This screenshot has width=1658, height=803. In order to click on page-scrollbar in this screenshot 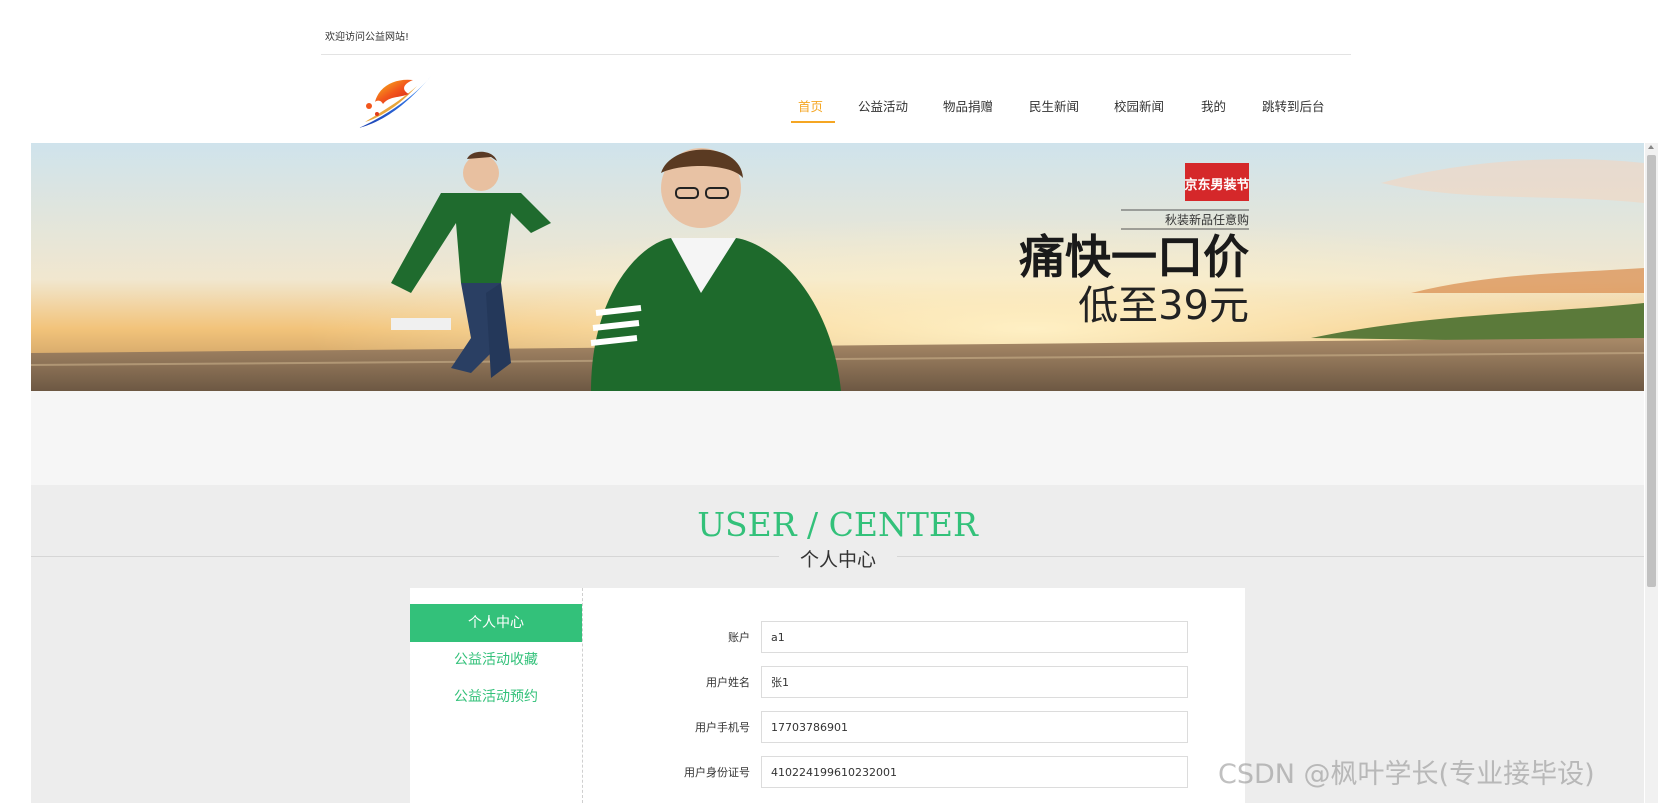, I will do `click(1651, 473)`.